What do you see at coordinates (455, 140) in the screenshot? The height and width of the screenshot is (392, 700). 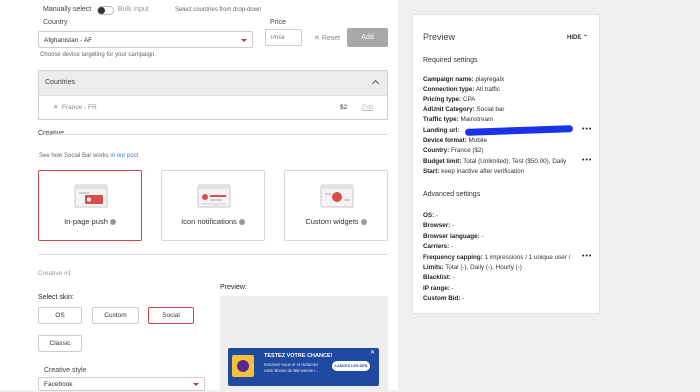 I see `required-row: Device format: Mobile` at bounding box center [455, 140].